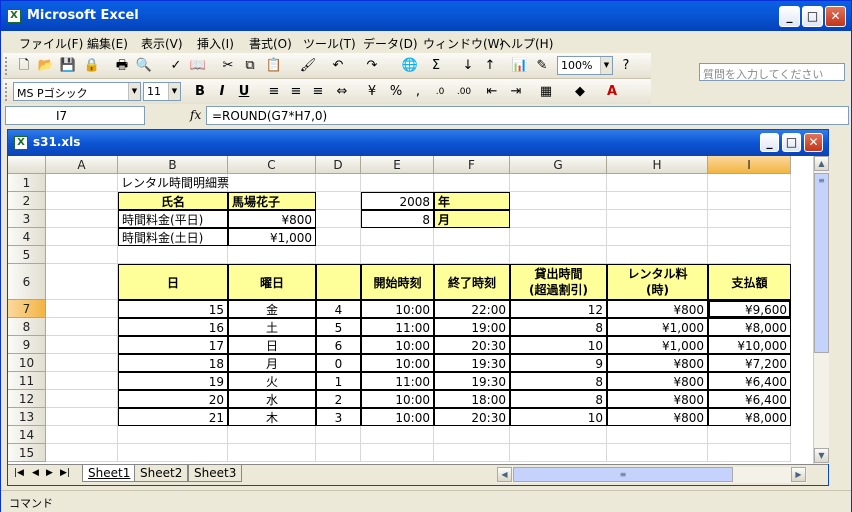 The width and height of the screenshot is (852, 512). What do you see at coordinates (558, 165) in the screenshot?
I see `column-header: G` at bounding box center [558, 165].